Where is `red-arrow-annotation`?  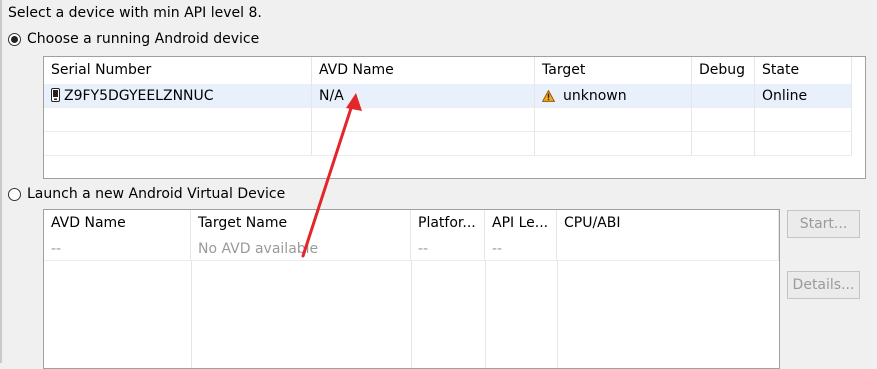
red-arrow-annotation is located at coordinates (331, 175).